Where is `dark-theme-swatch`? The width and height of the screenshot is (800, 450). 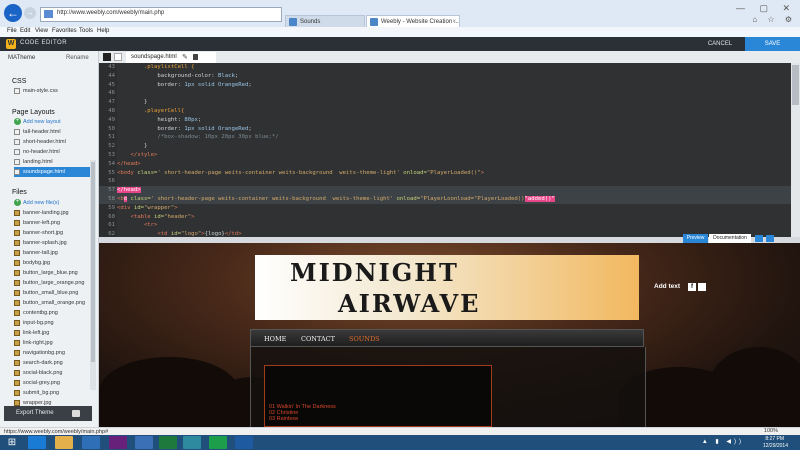
dark-theme-swatch is located at coordinates (107, 57).